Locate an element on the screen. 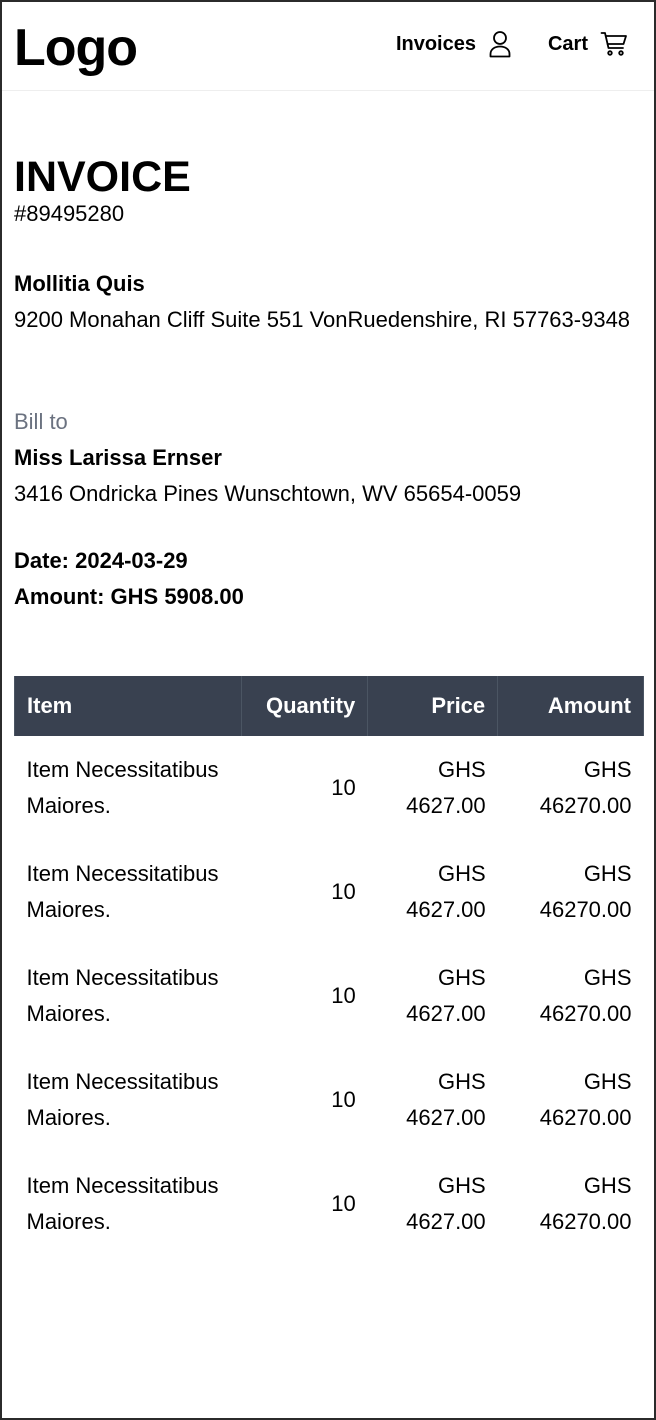 Image resolution: width=656 pixels, height=1420 pixels. seller-name: Mollitia Quis is located at coordinates (79, 283).